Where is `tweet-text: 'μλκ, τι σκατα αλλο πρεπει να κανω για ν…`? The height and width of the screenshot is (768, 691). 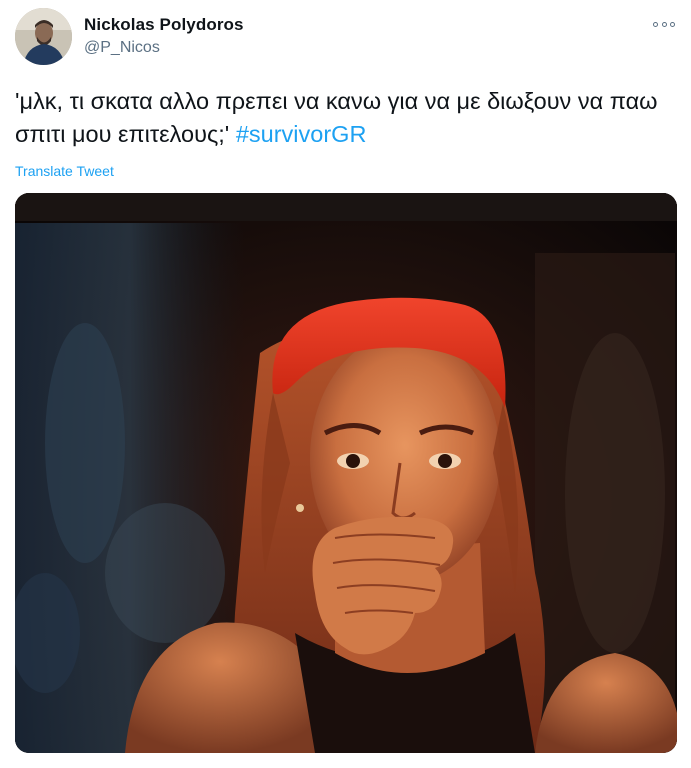
tweet-text: 'μλκ, τι σκατα αλλο πρεπει να κανω για ν… is located at coordinates (350, 118).